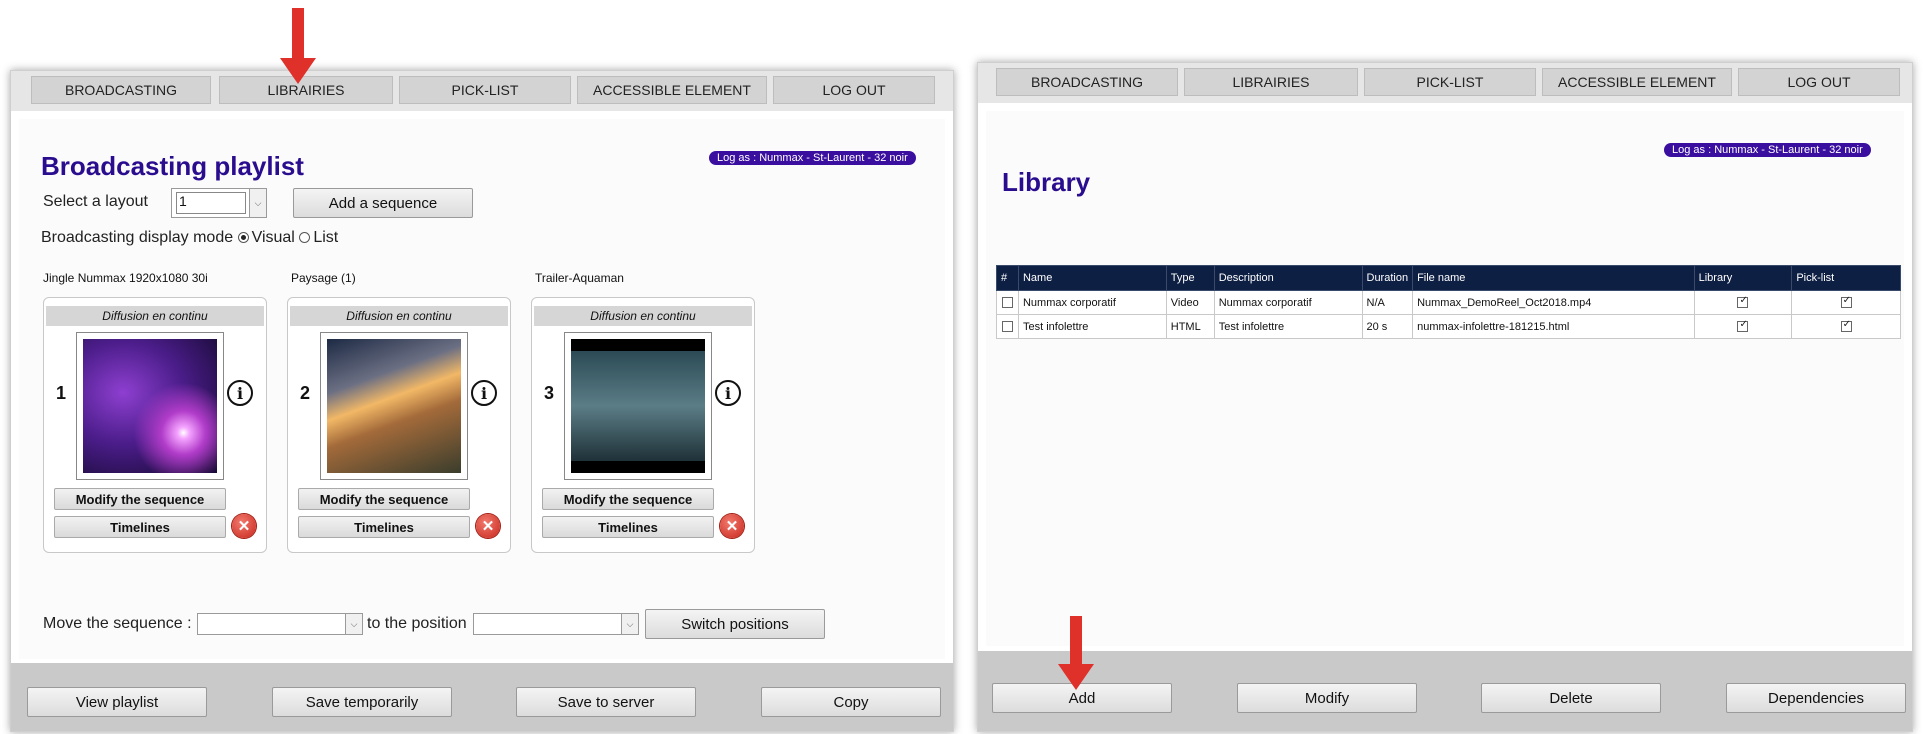  I want to click on sequence-number: 2, so click(305, 393).